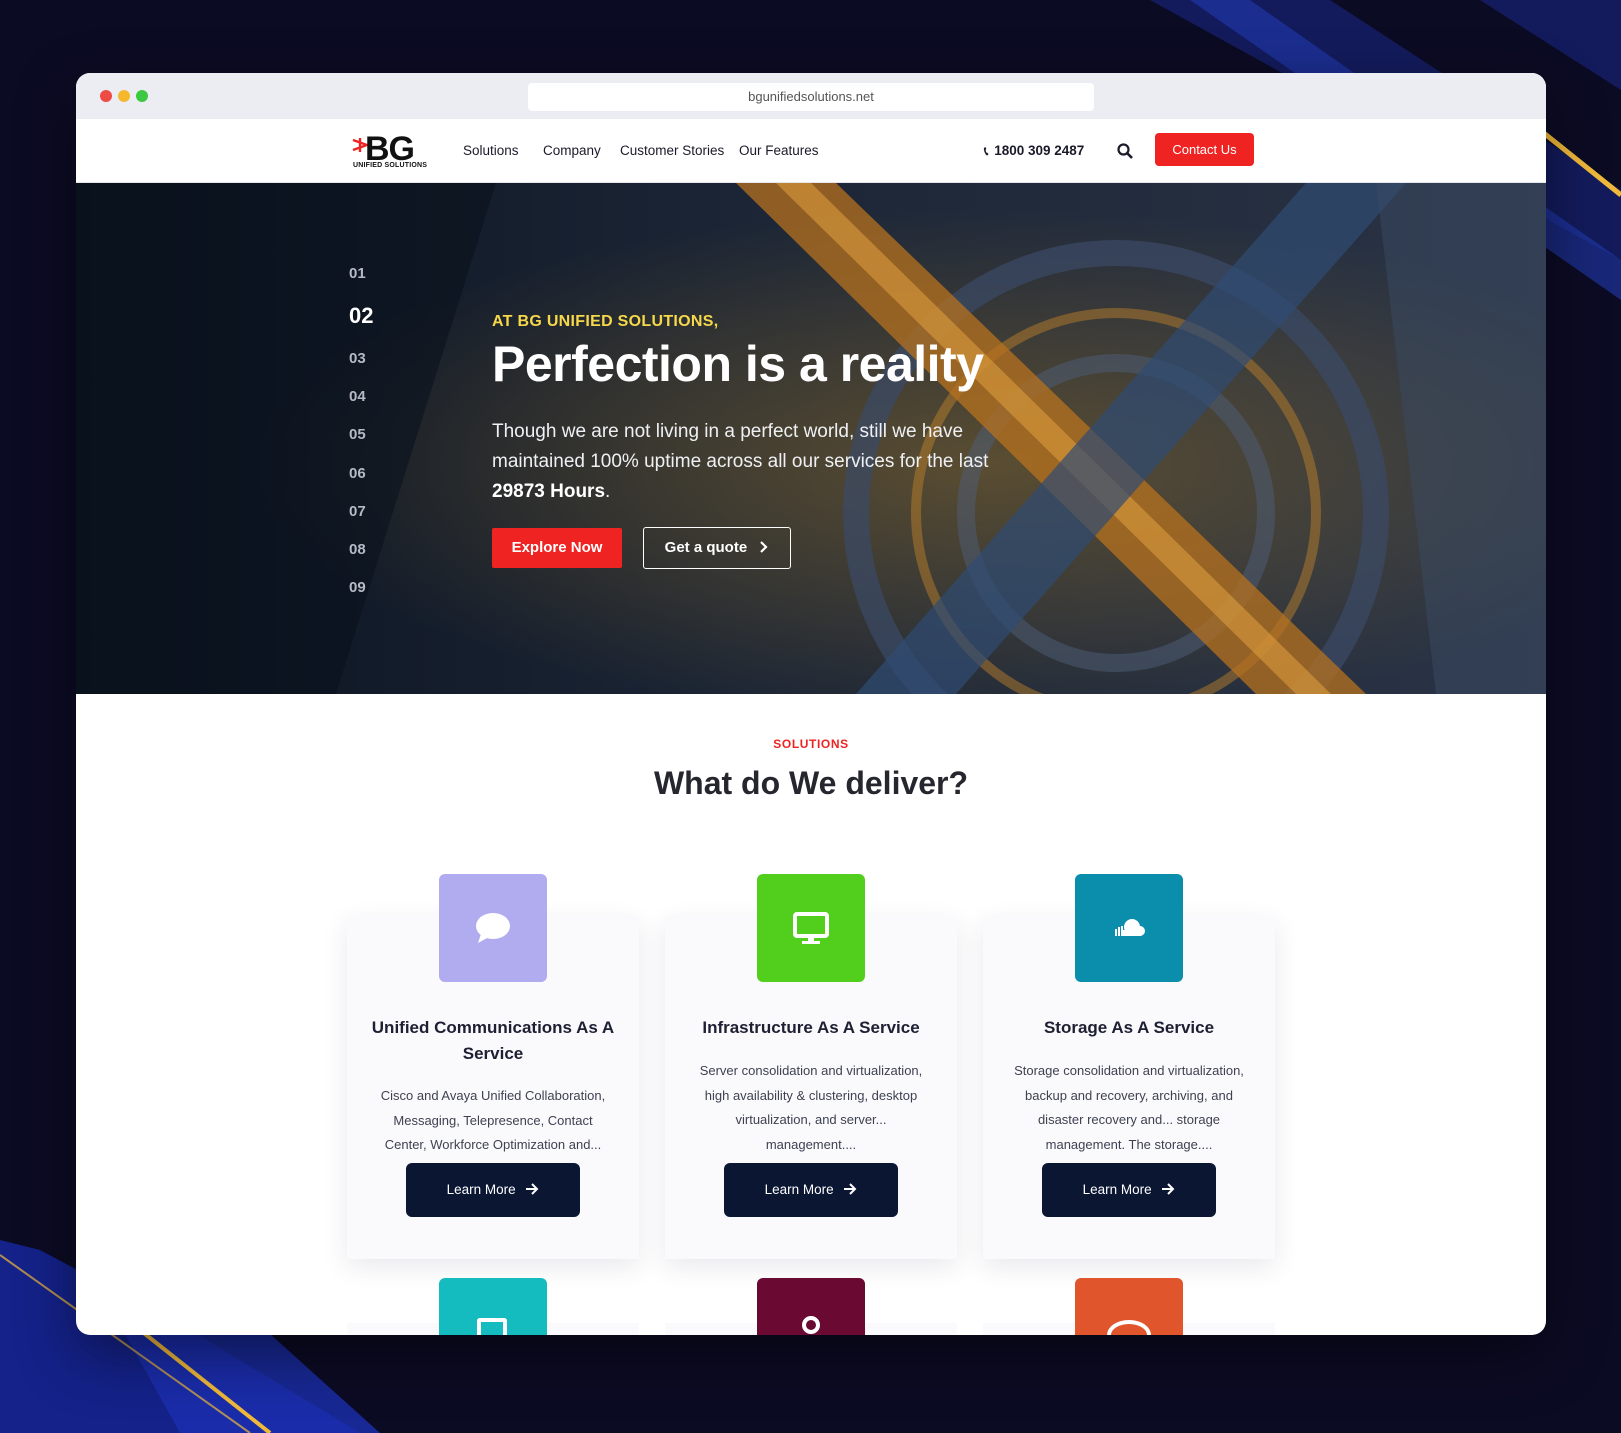 This screenshot has height=1433, width=1621. I want to click on chat-bubble-icon, so click(493, 928).